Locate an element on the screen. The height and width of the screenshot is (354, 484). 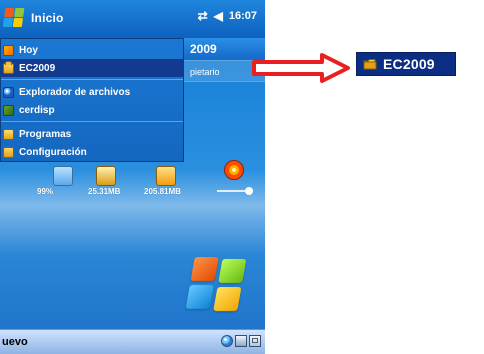
system-tray is located at coordinates (241, 341).